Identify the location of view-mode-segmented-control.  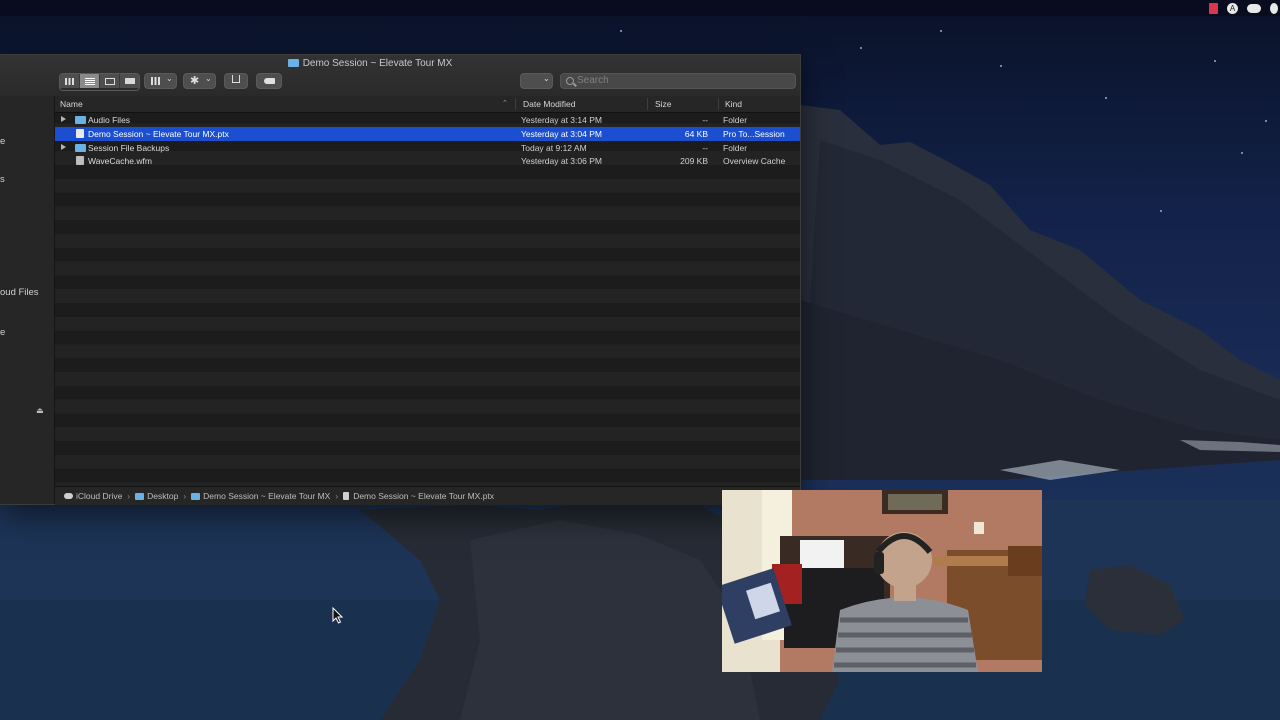
(99, 82).